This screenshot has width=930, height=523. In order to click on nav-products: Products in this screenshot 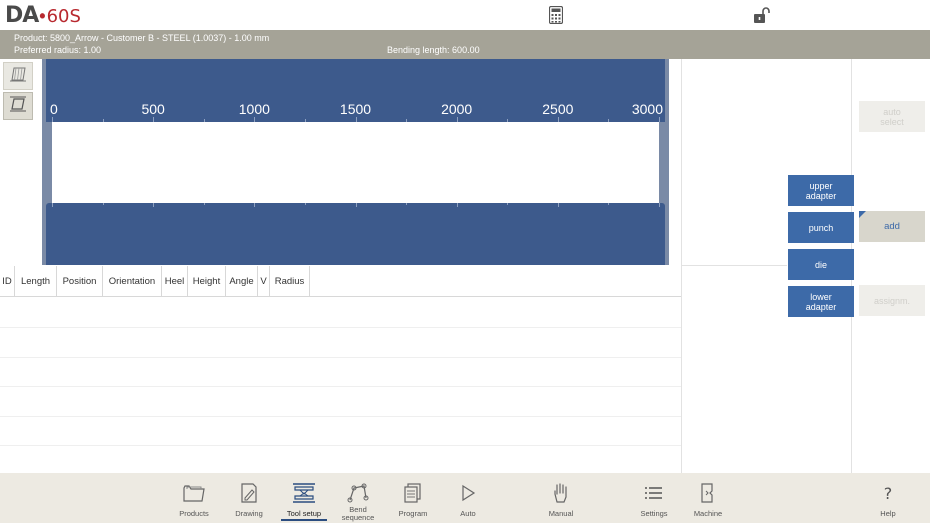, I will do `click(194, 498)`.